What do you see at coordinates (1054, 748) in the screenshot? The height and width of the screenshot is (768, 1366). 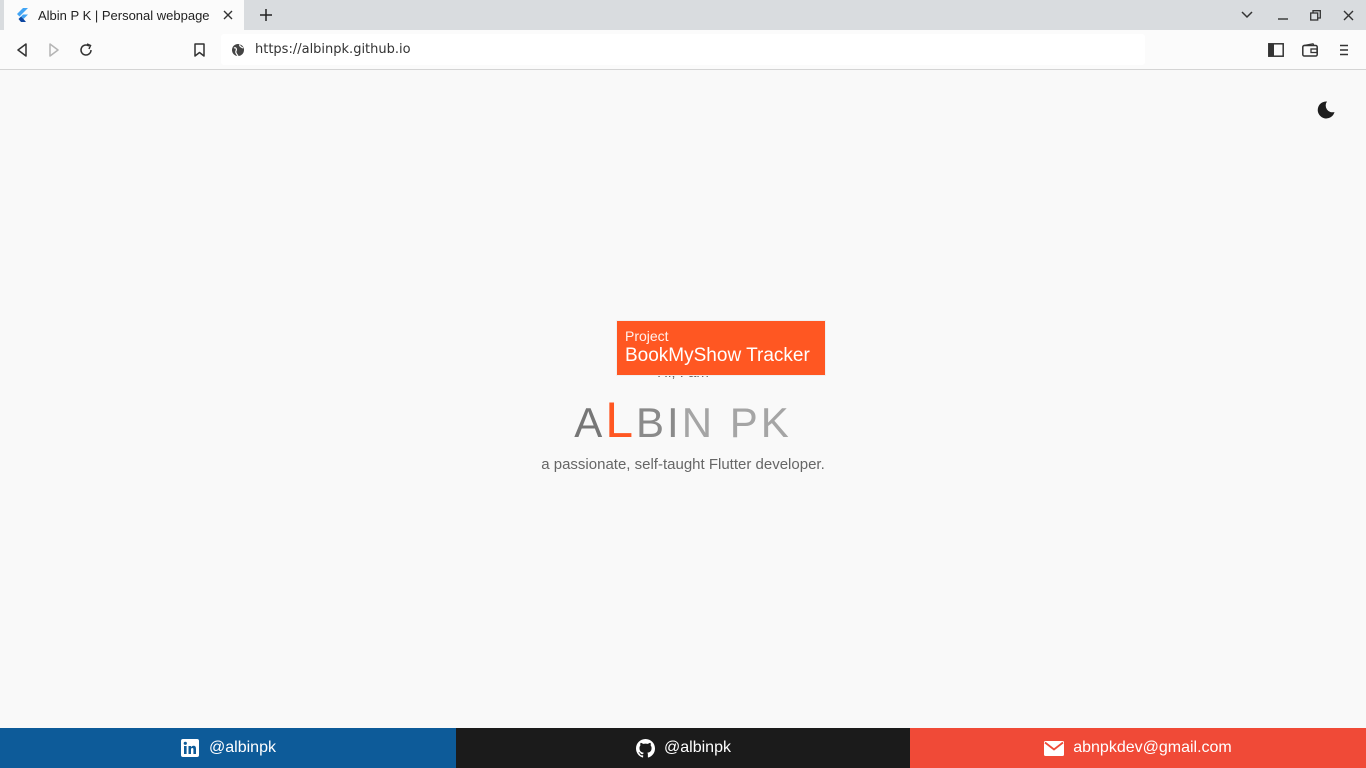 I see `mail-icon` at bounding box center [1054, 748].